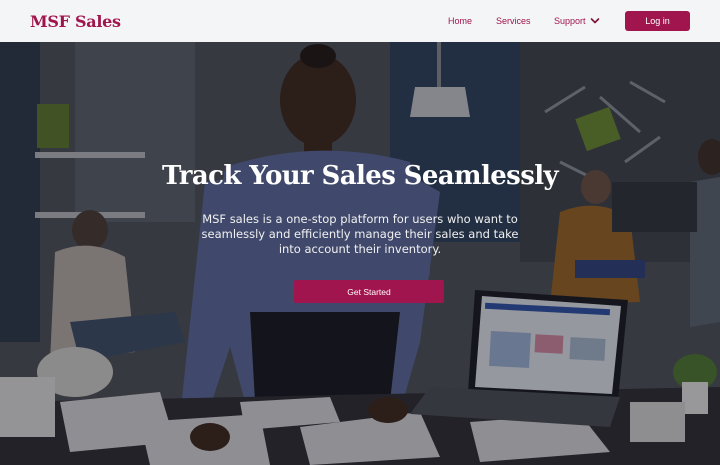  I want to click on nav-services-link: Services, so click(513, 21).